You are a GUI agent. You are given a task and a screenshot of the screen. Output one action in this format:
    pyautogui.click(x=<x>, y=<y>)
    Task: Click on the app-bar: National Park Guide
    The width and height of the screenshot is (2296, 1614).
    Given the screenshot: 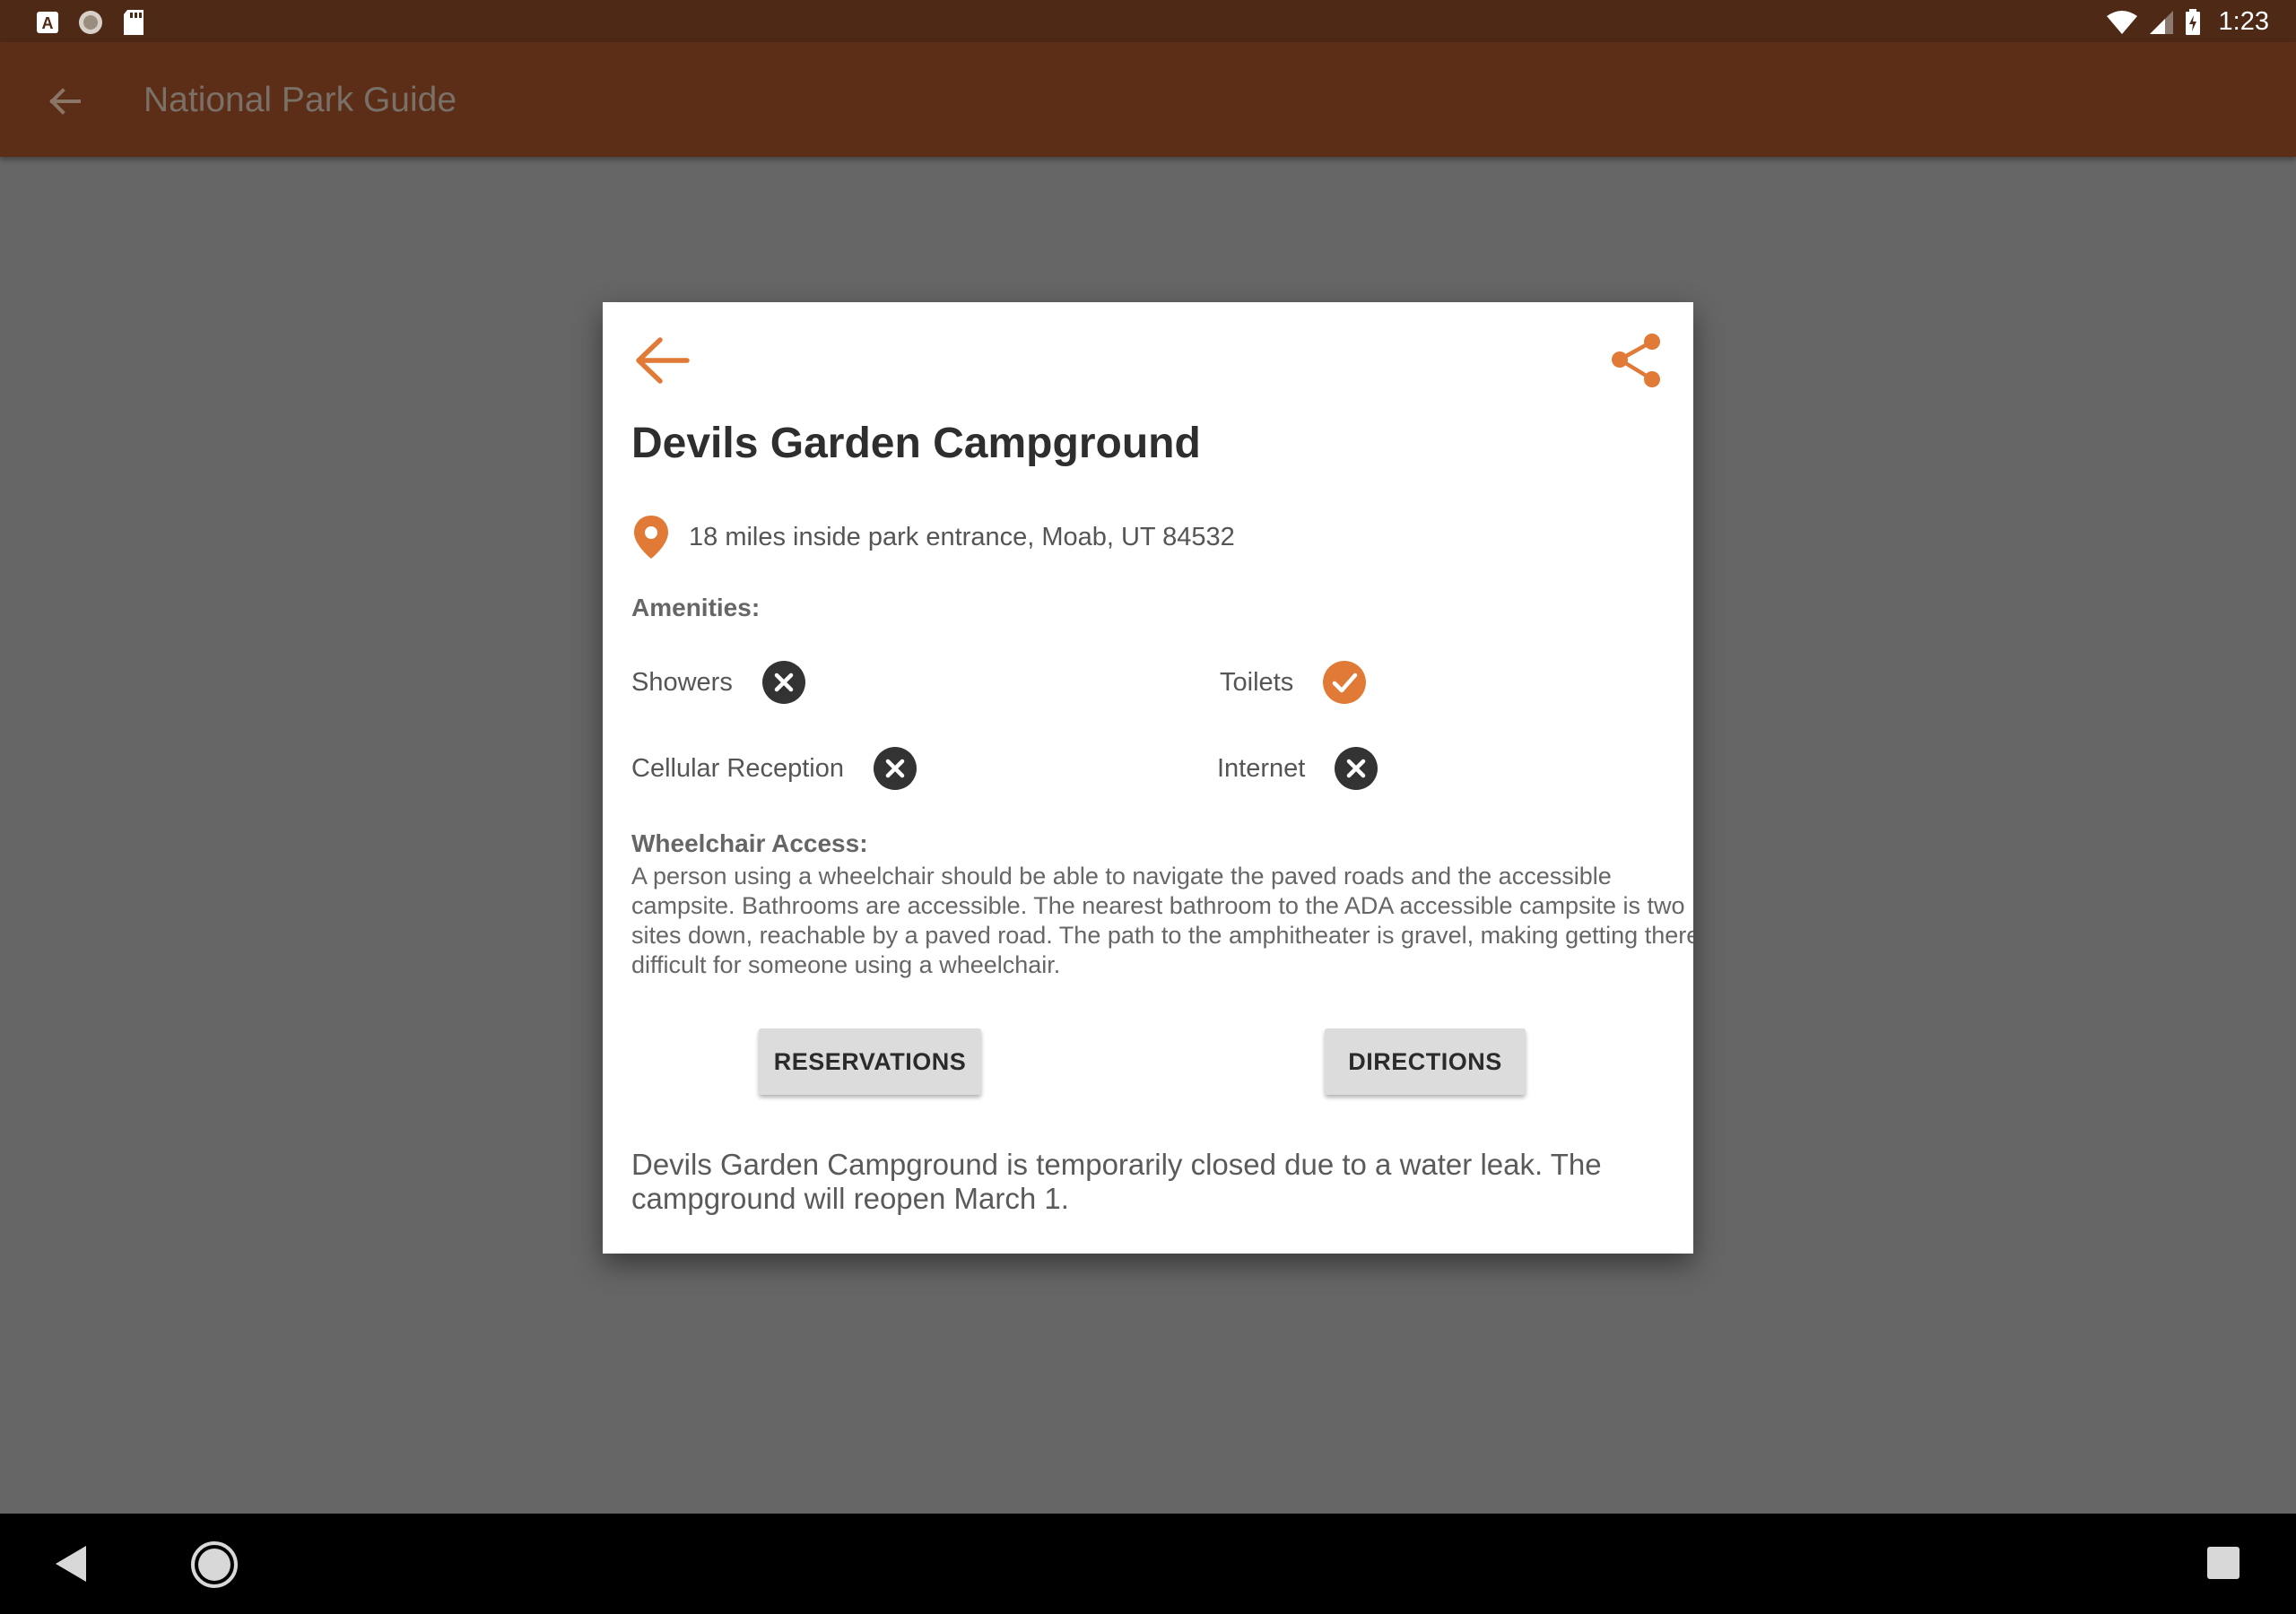 What is the action you would take?
    pyautogui.click(x=1148, y=99)
    